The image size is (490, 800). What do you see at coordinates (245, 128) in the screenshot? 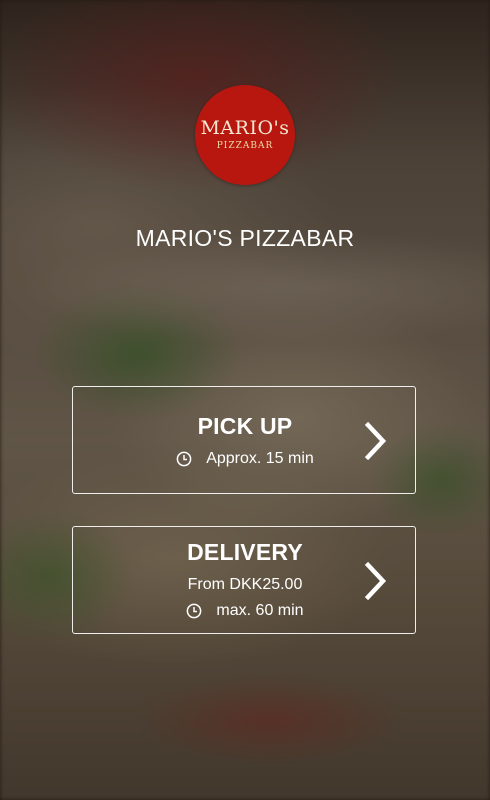
I see `logo-text: MARIO's` at bounding box center [245, 128].